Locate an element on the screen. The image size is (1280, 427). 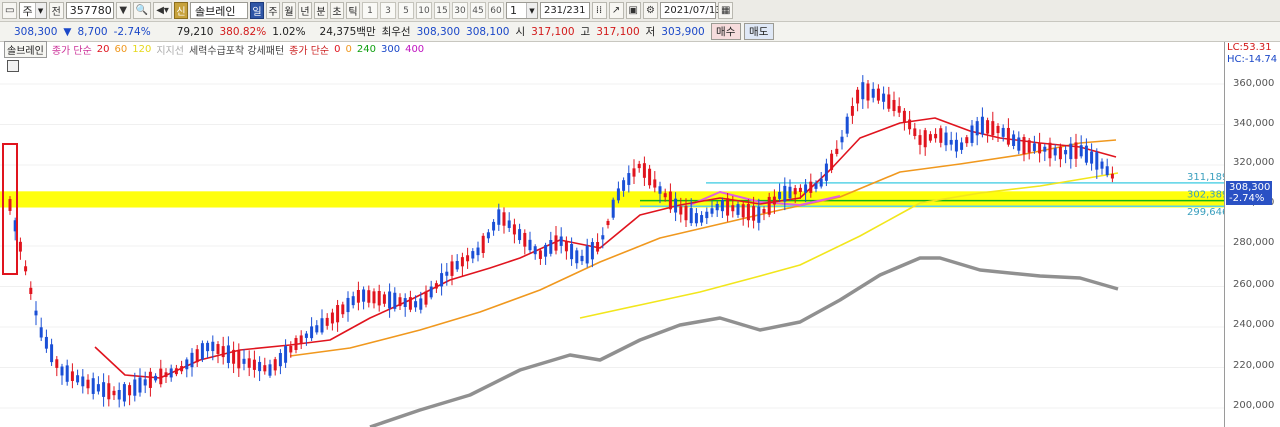
period-week: 주 is located at coordinates (272, 10).